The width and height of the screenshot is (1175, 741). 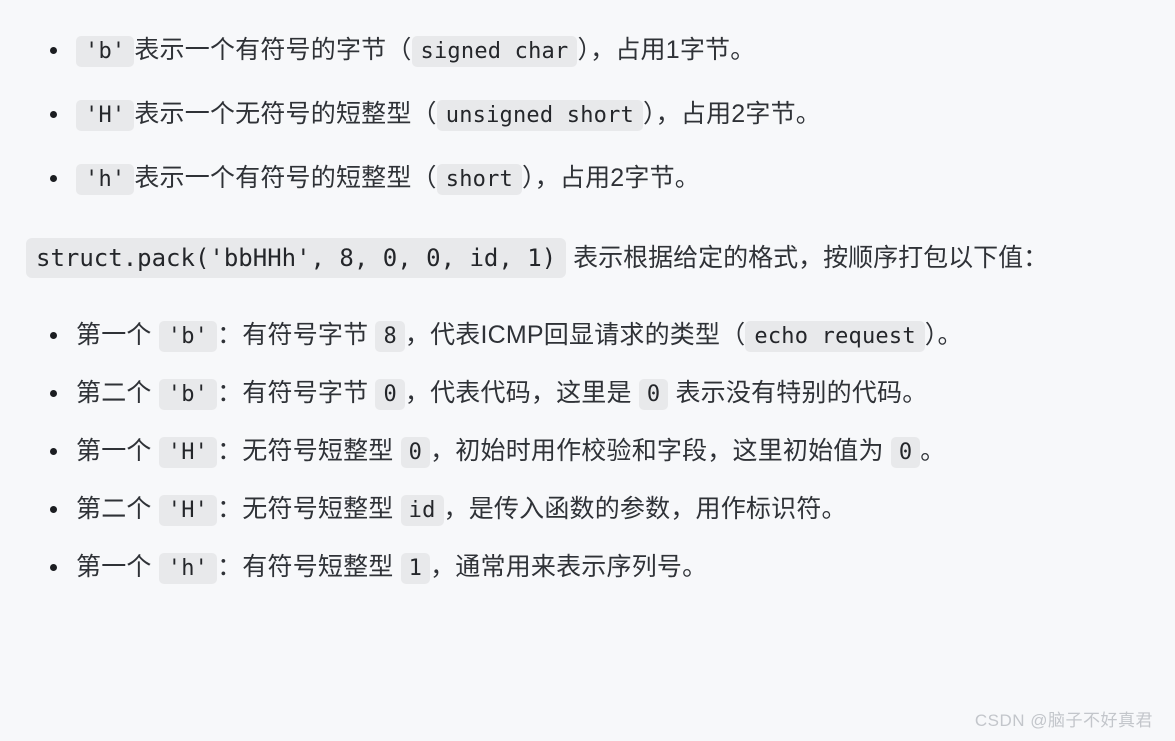 What do you see at coordinates (285, 114) in the screenshot?
I see `list-item-text-before: 表示一个无符号的短整型（` at bounding box center [285, 114].